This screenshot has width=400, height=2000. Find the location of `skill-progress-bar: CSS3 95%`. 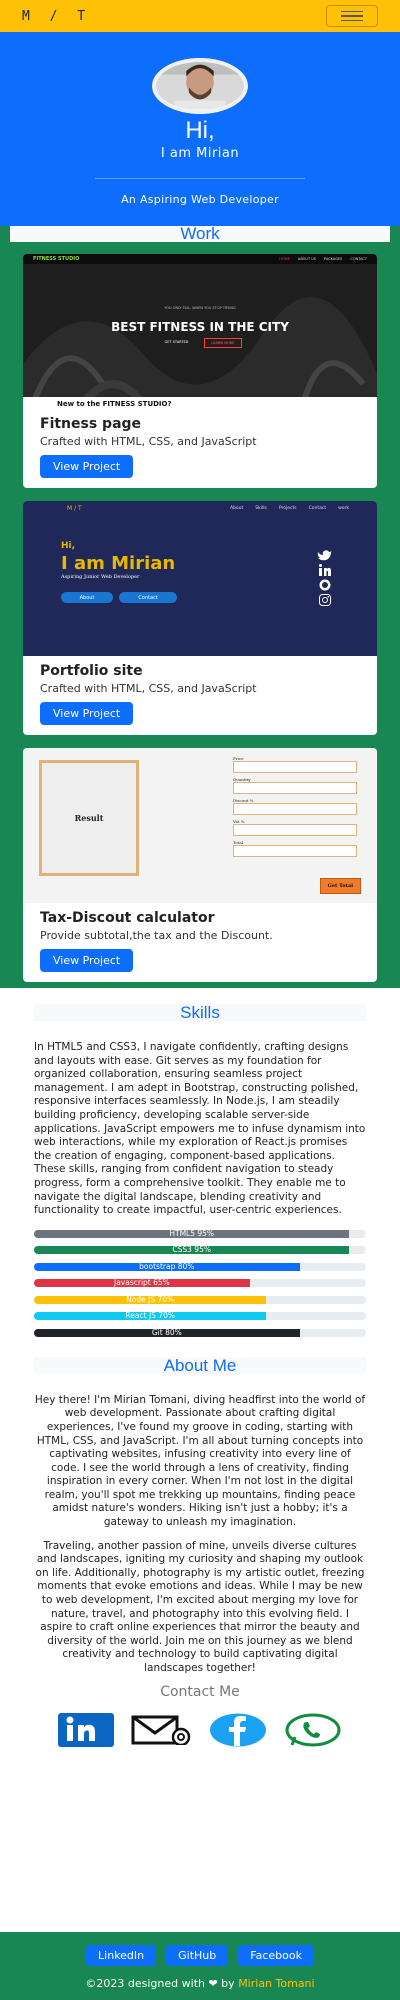

skill-progress-bar: CSS3 95% is located at coordinates (200, 1250).